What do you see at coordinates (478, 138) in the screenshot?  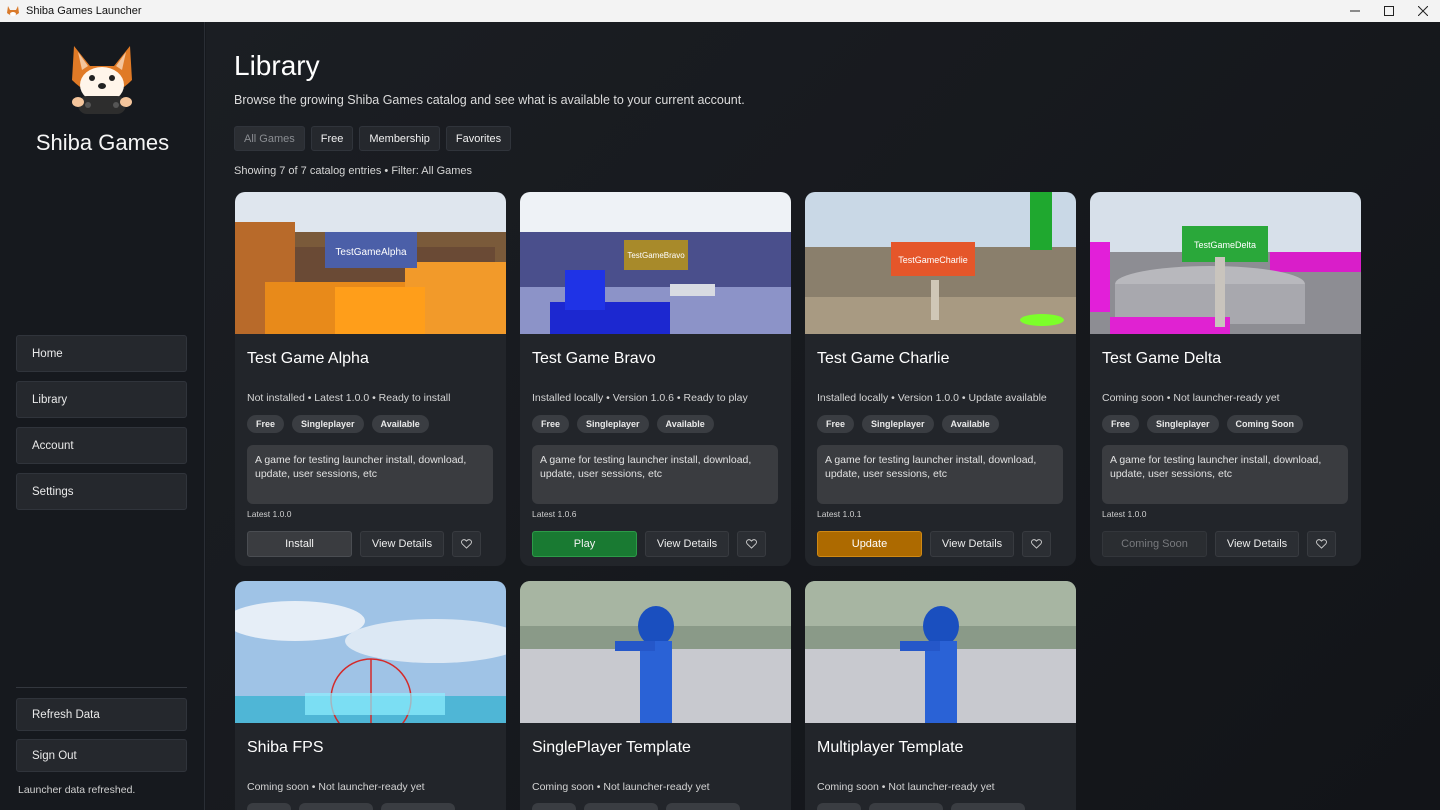 I see `filter-favorites: Favorites` at bounding box center [478, 138].